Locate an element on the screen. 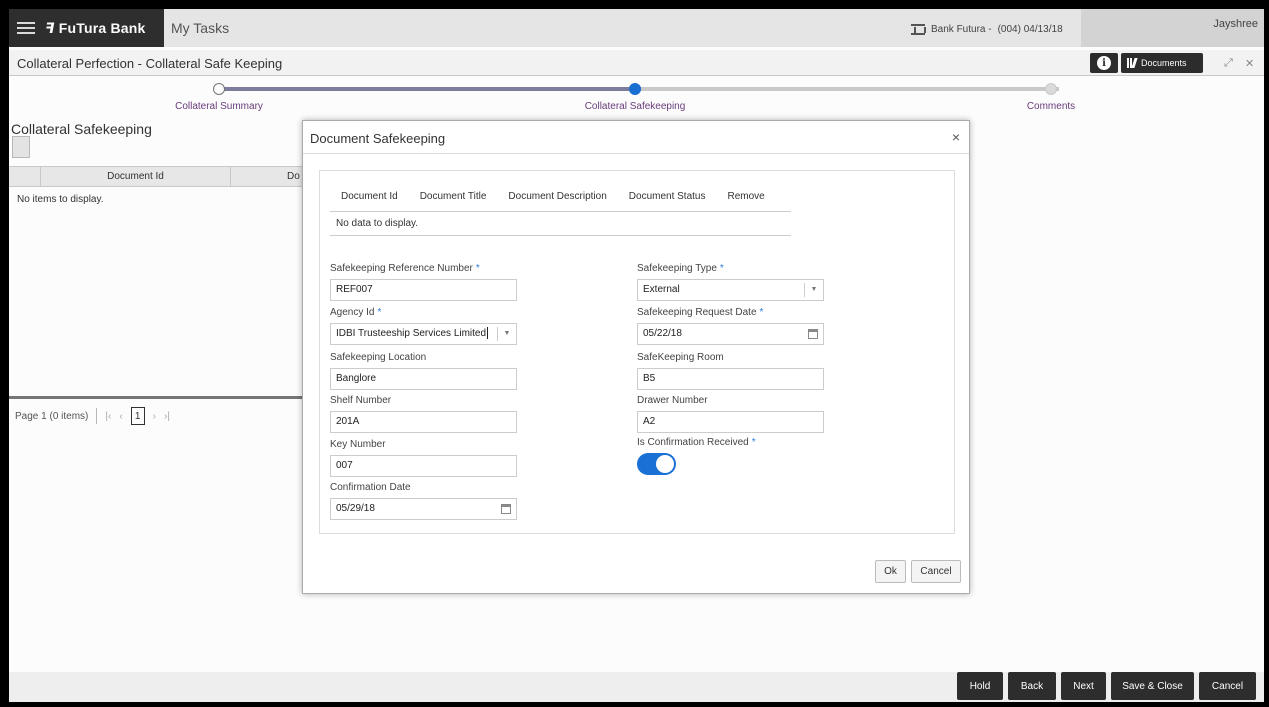 The height and width of the screenshot is (707, 1269). key-field: Key Number 007 is located at coordinates (423, 458).